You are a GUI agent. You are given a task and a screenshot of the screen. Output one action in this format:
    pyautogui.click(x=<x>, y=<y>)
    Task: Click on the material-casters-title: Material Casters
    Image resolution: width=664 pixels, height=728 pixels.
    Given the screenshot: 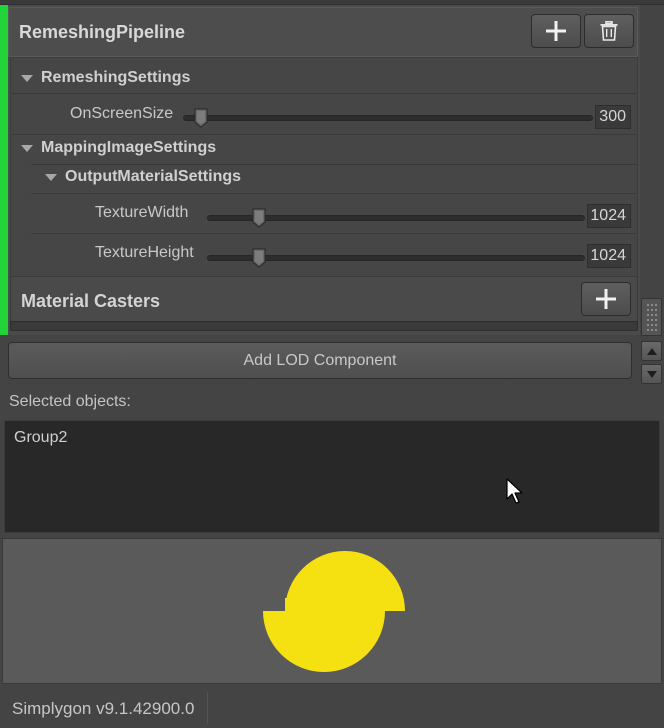 What is the action you would take?
    pyautogui.click(x=91, y=301)
    